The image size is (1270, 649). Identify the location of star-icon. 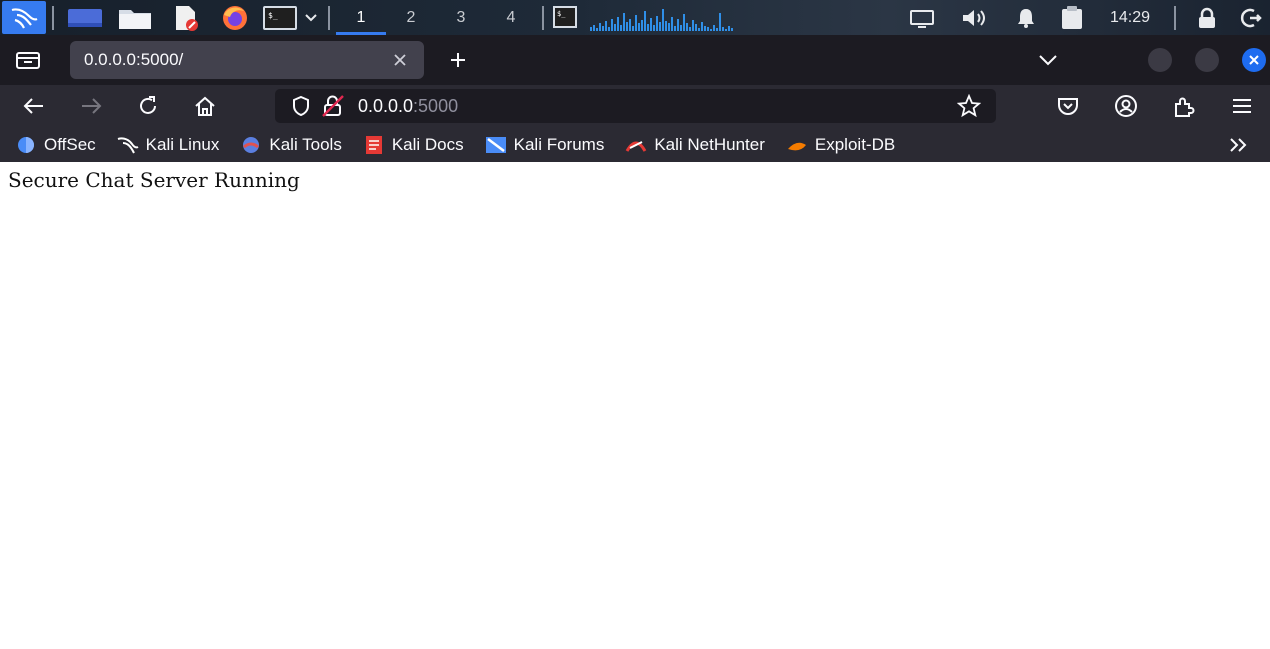
(969, 106).